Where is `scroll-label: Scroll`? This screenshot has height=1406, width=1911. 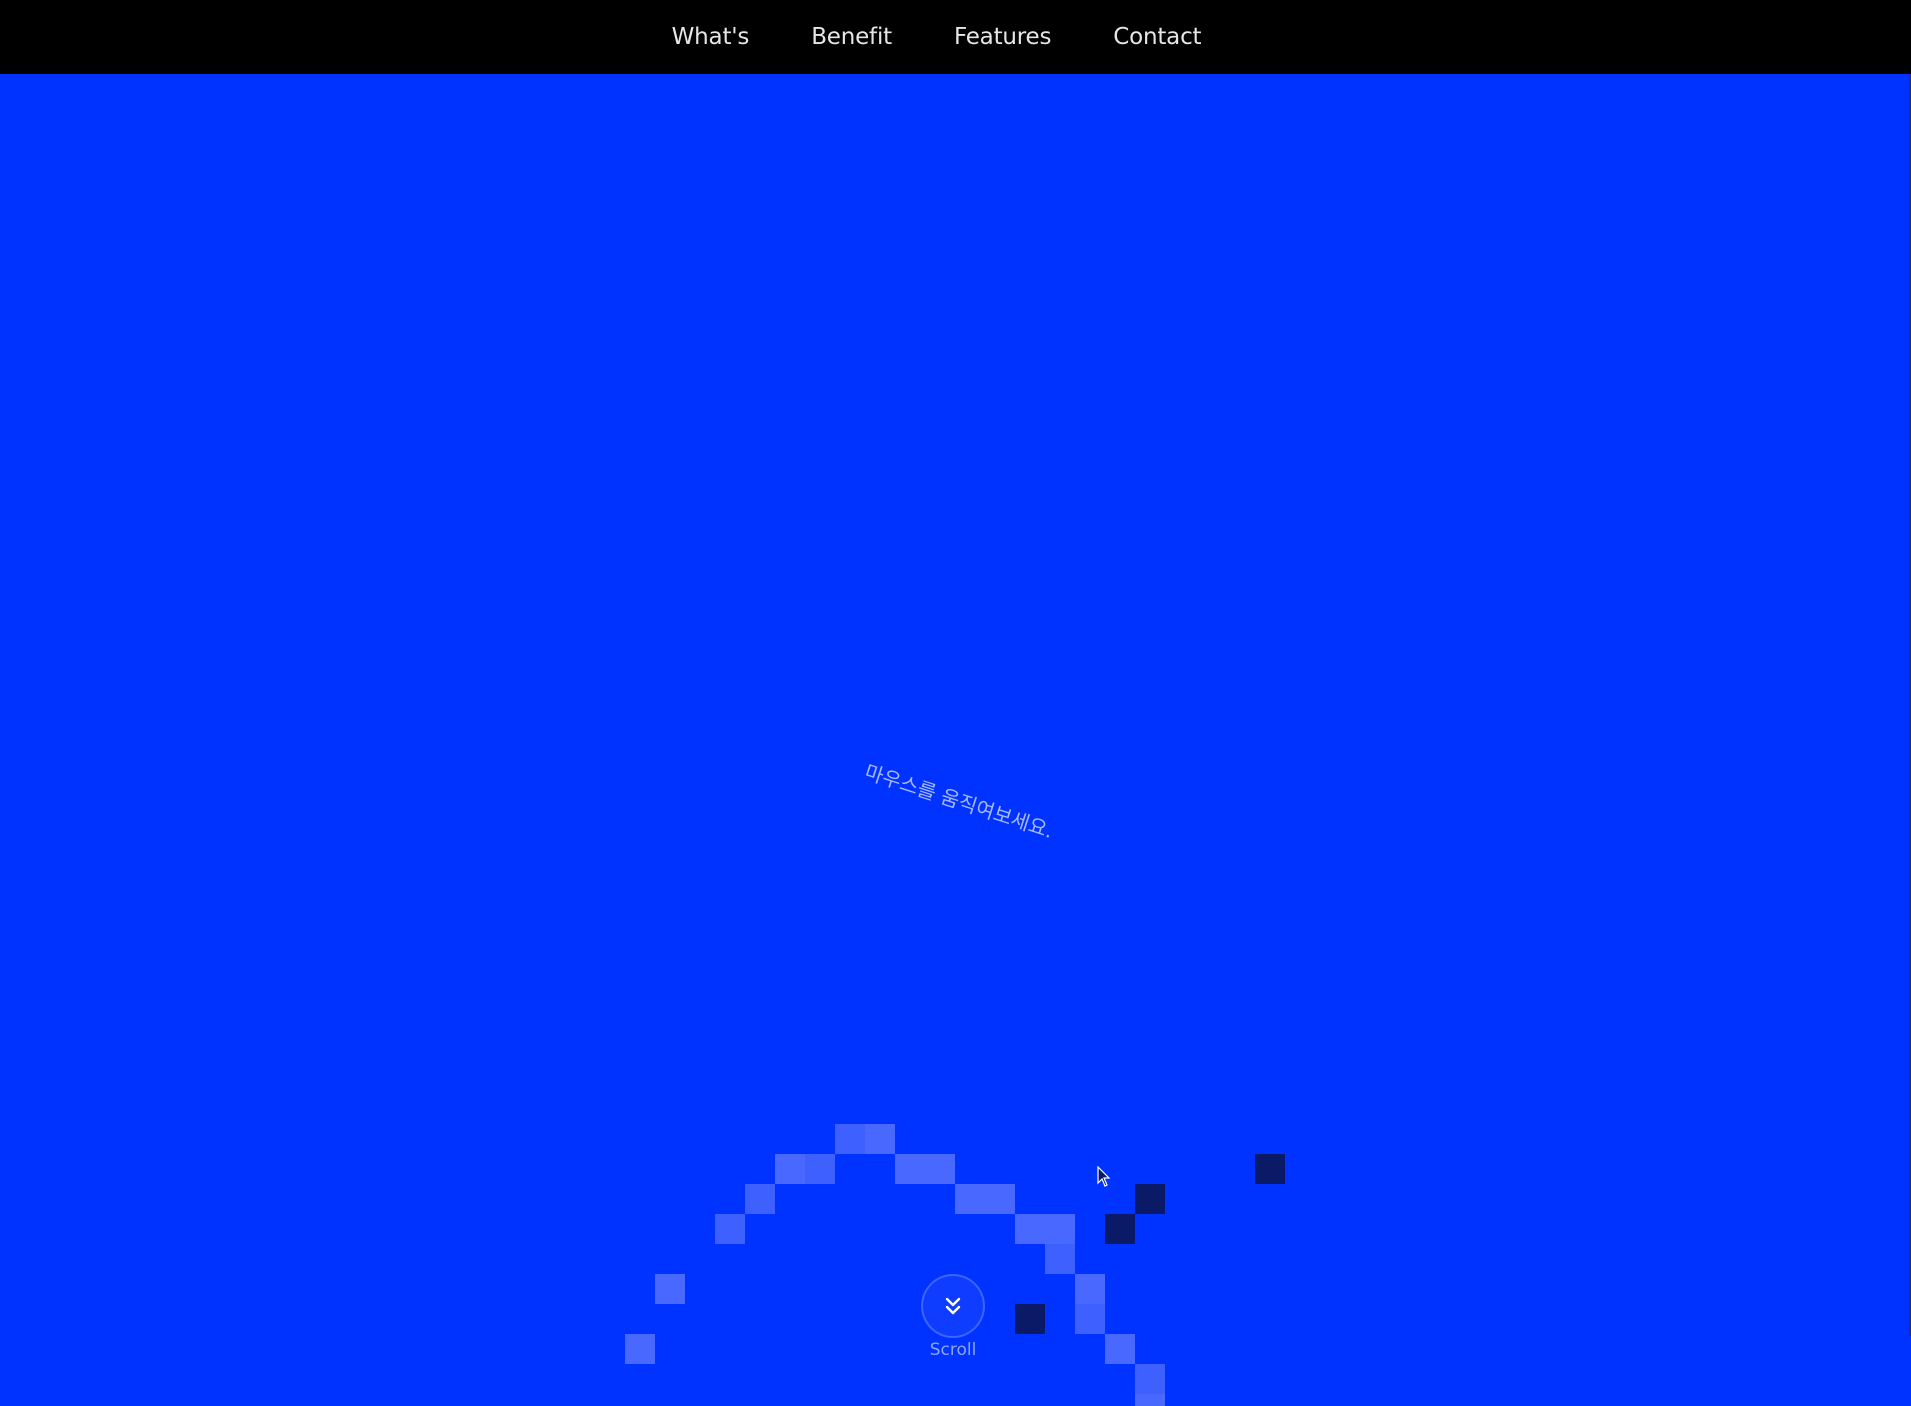
scroll-label: Scroll is located at coordinates (953, 1350).